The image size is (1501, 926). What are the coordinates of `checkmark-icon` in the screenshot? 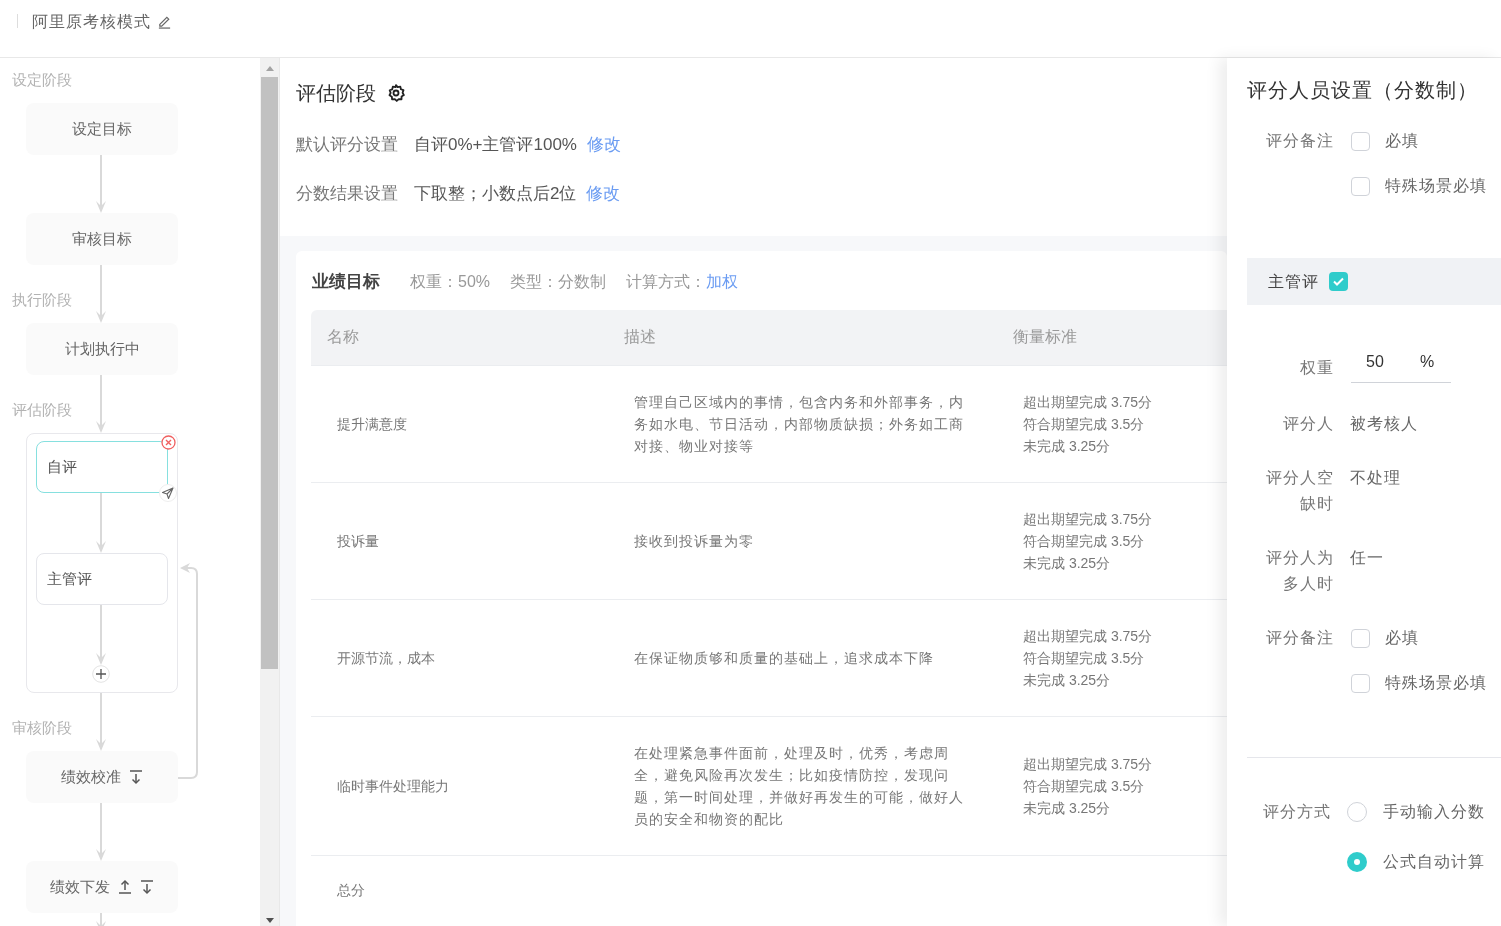 It's located at (1338, 281).